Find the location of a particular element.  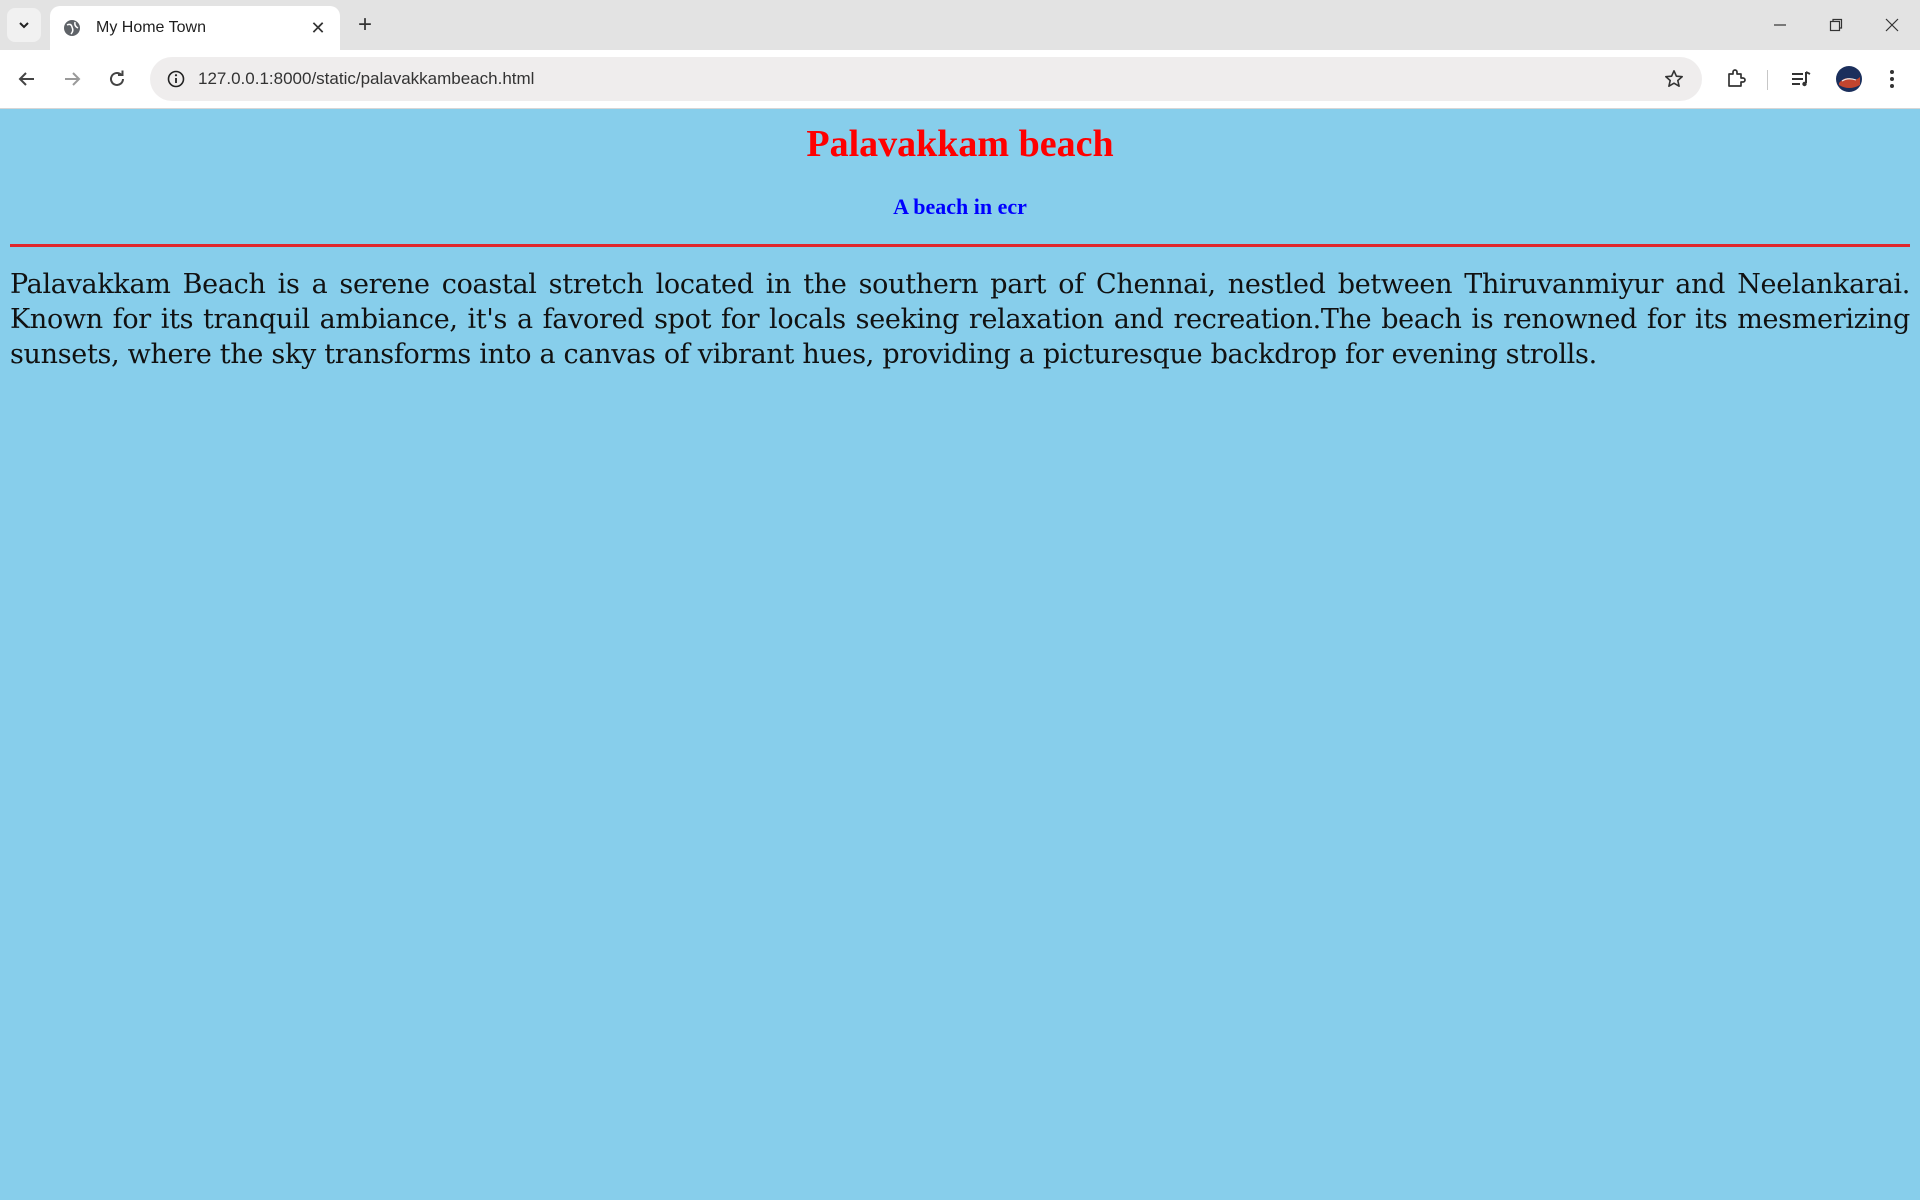

media-control-icon is located at coordinates (1801, 79).